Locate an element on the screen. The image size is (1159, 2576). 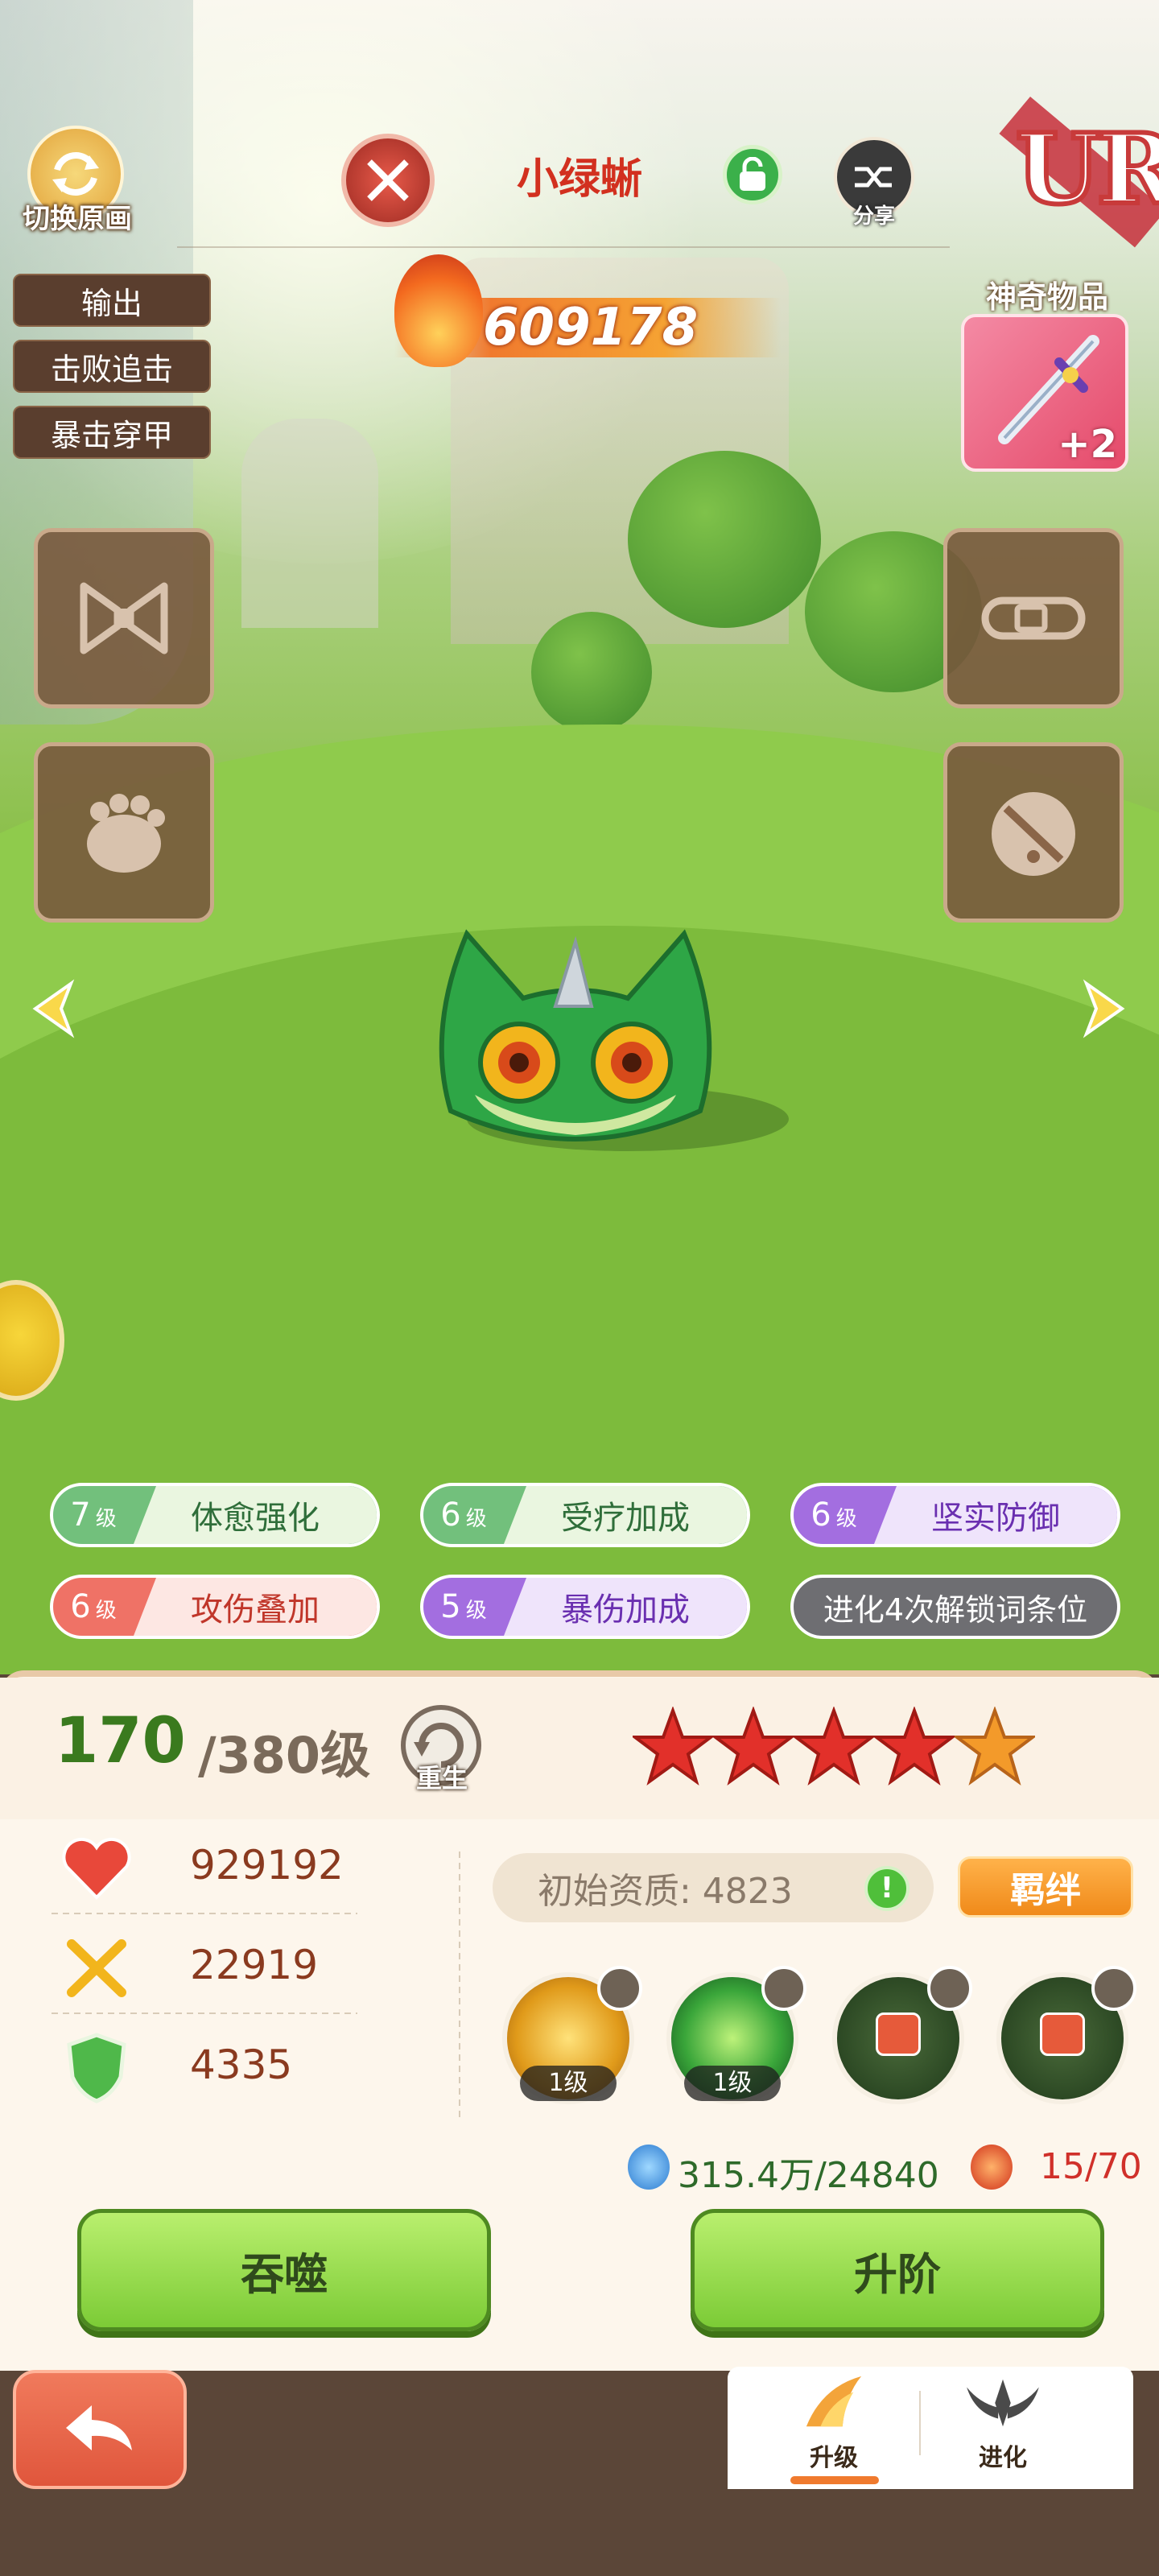
equip-slot-bow is located at coordinates (124, 618).